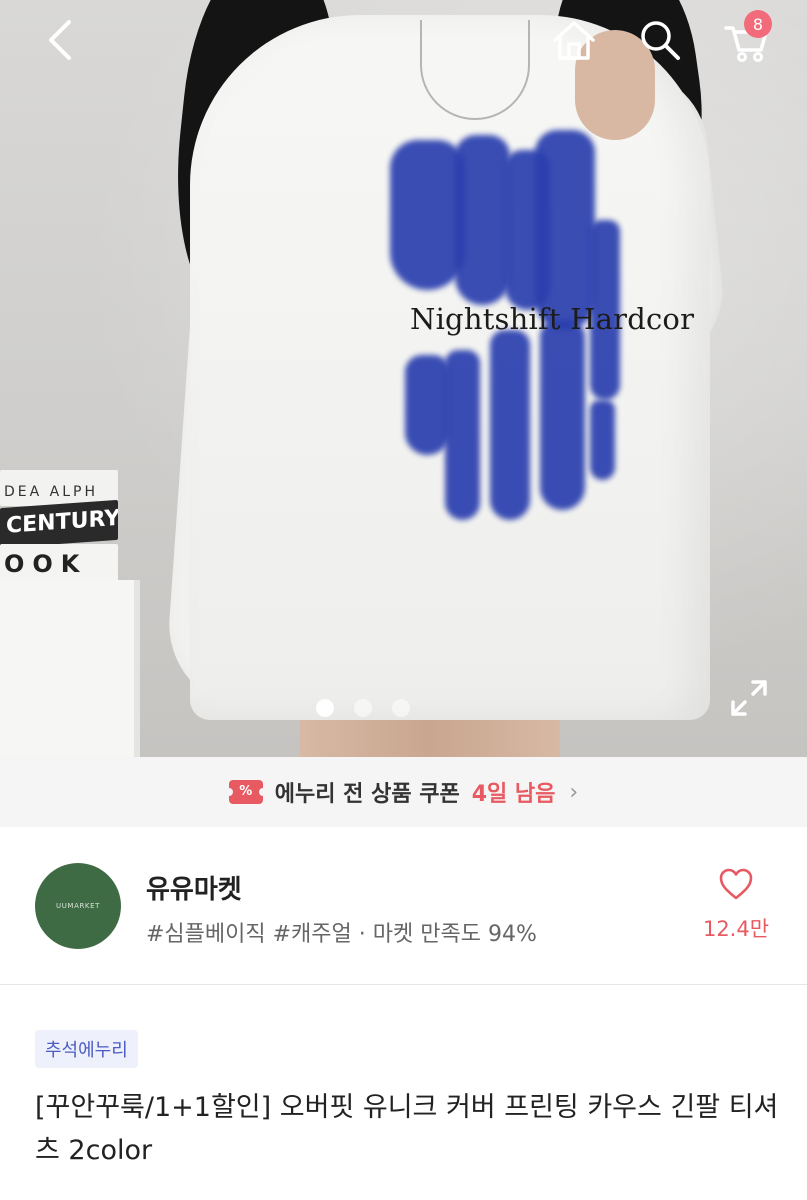 This screenshot has width=807, height=1200. I want to click on favorite-button: 12.4만, so click(736, 905).